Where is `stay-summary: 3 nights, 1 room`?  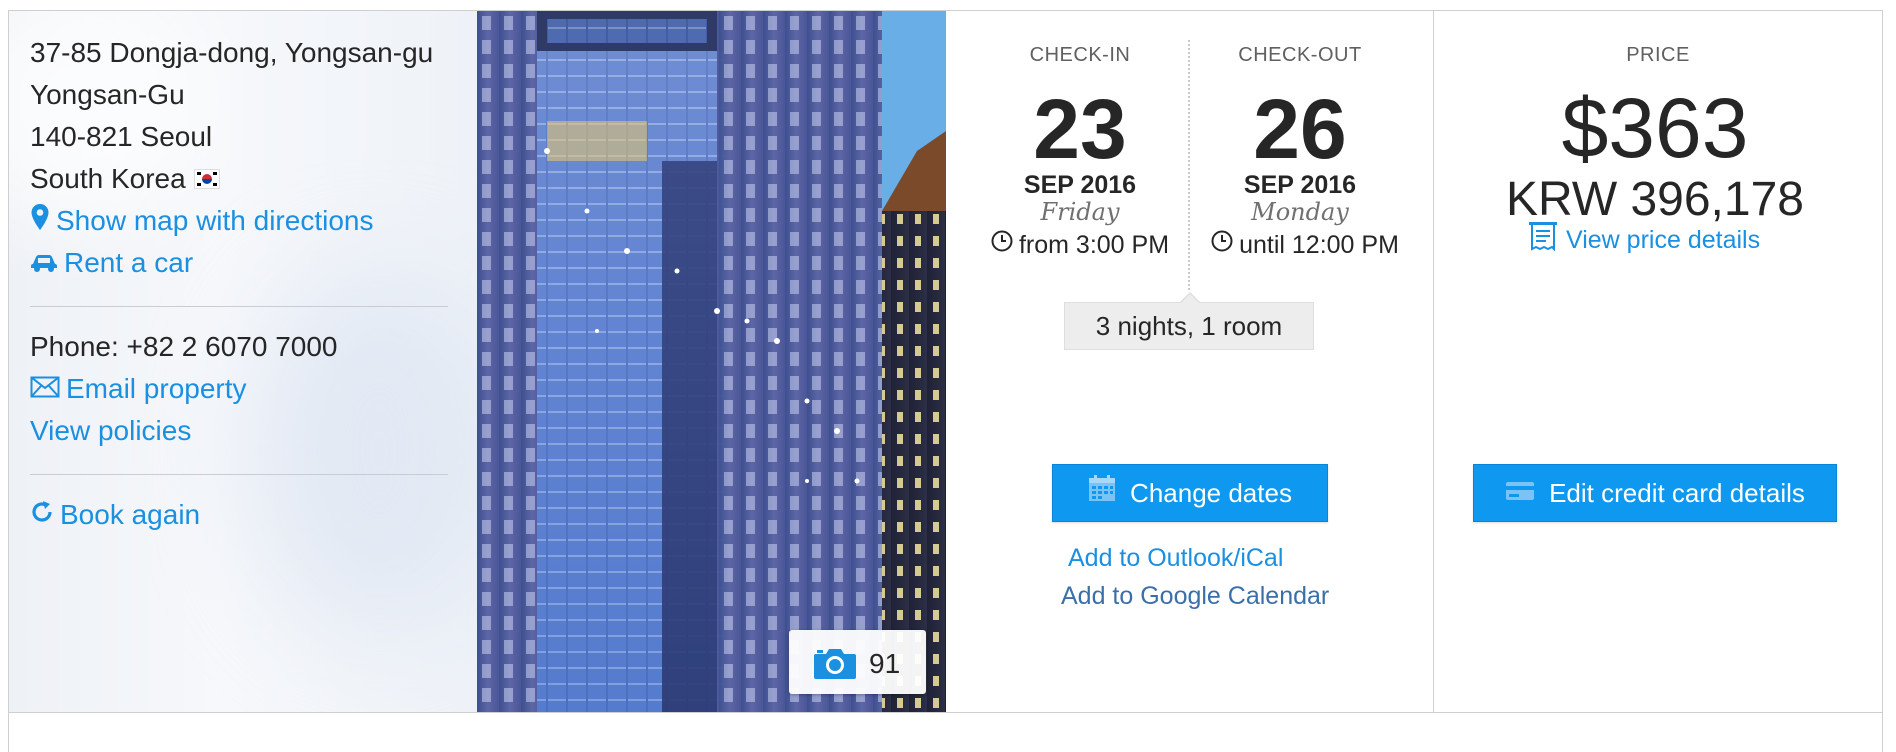 stay-summary: 3 nights, 1 room is located at coordinates (1189, 326).